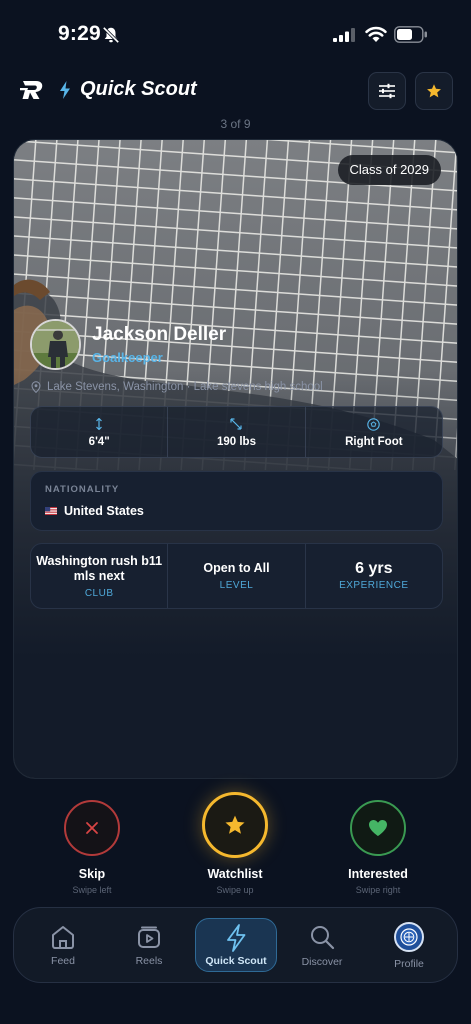 The width and height of the screenshot is (471, 1024). Describe the element at coordinates (374, 441) in the screenshot. I see `foot-value: Right Foot` at that location.